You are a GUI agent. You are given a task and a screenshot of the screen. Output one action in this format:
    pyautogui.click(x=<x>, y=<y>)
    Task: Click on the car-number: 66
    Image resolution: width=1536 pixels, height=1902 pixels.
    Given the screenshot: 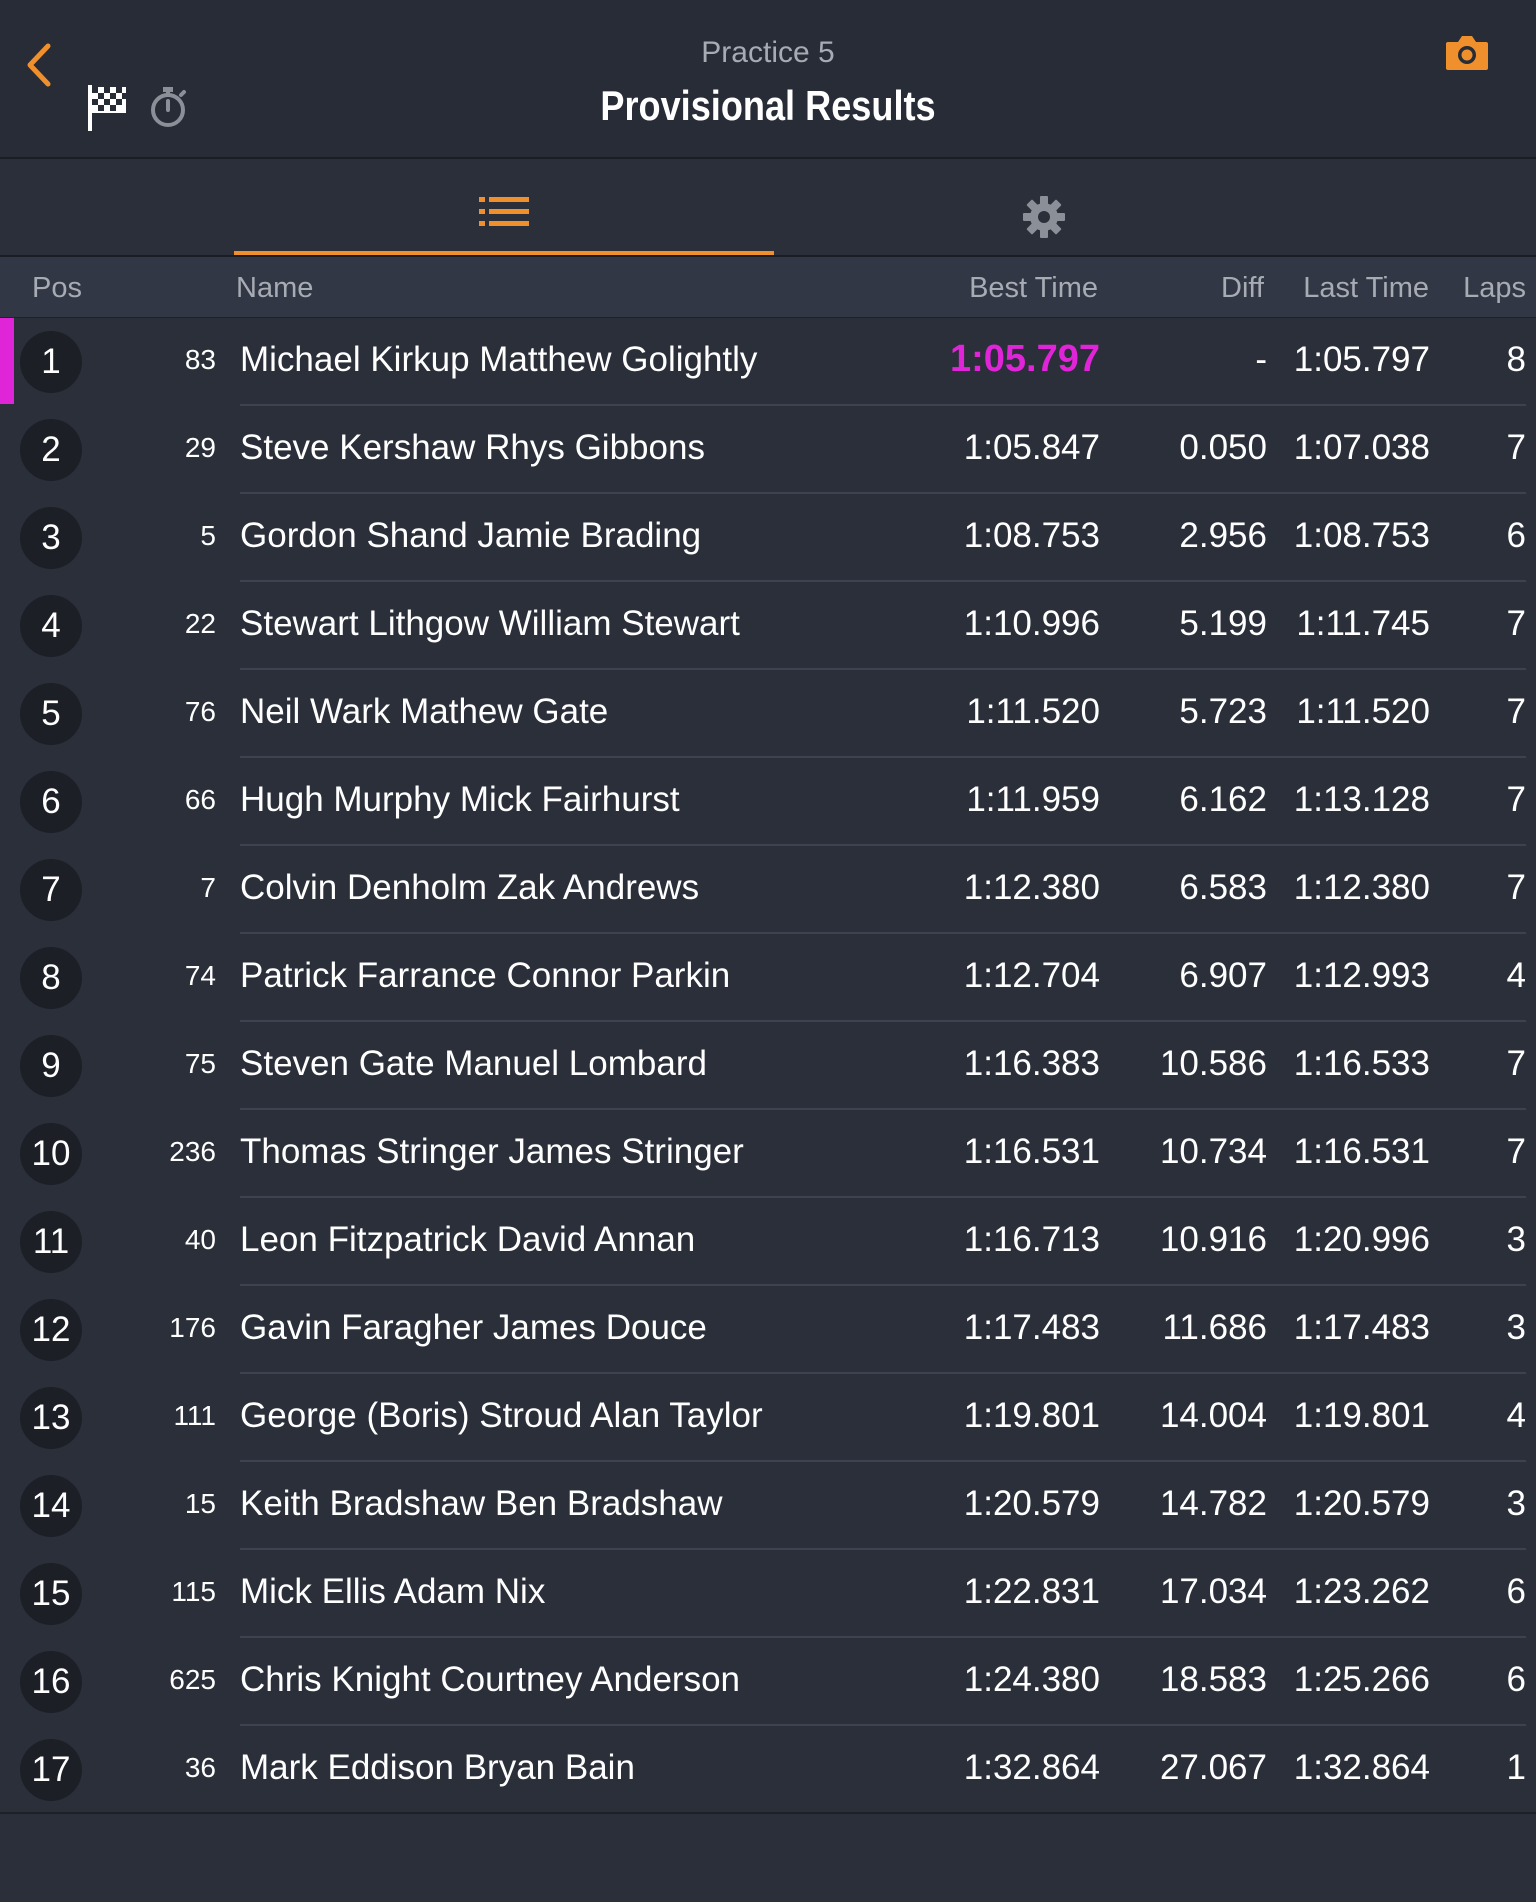 What is the action you would take?
    pyautogui.click(x=200, y=799)
    